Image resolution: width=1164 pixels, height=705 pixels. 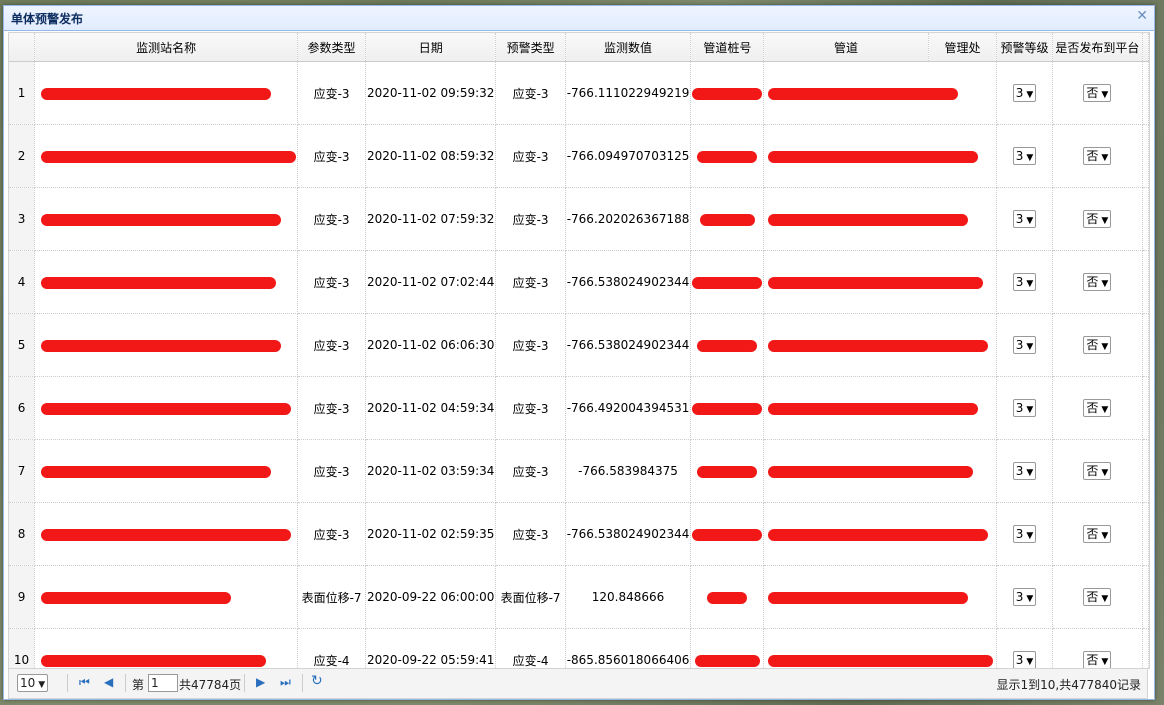 I want to click on page-size-select: 10 ▼, so click(x=33, y=683).